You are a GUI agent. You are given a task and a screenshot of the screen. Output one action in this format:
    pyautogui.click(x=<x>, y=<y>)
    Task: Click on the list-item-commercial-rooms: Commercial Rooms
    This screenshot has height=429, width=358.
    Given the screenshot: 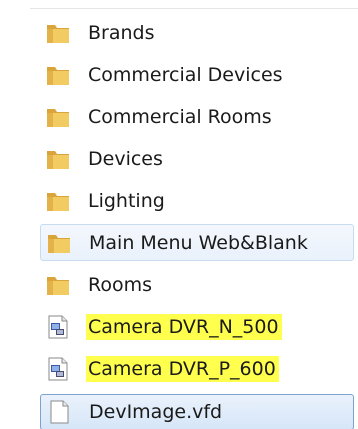 What is the action you would take?
    pyautogui.click(x=179, y=117)
    